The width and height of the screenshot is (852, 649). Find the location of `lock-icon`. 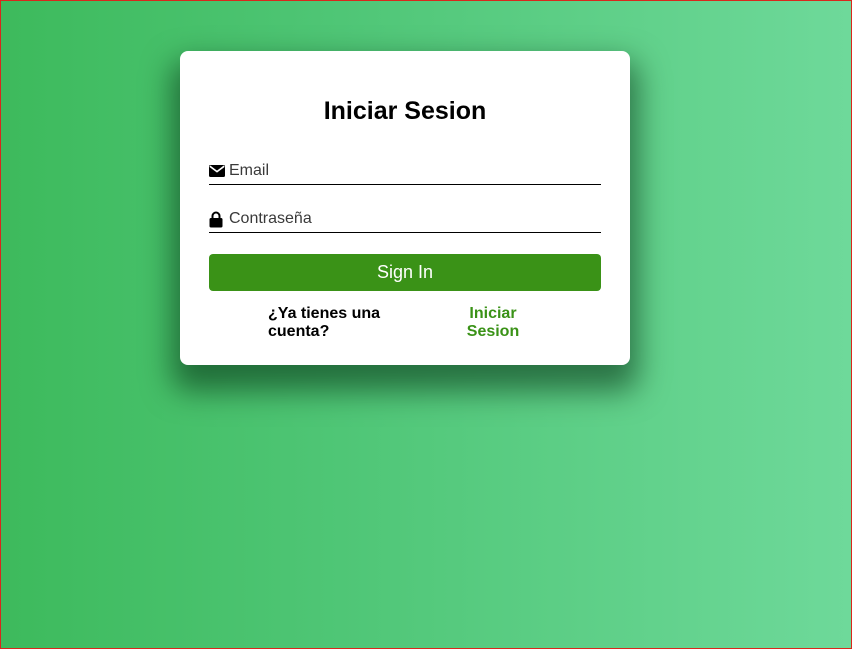

lock-icon is located at coordinates (218, 219).